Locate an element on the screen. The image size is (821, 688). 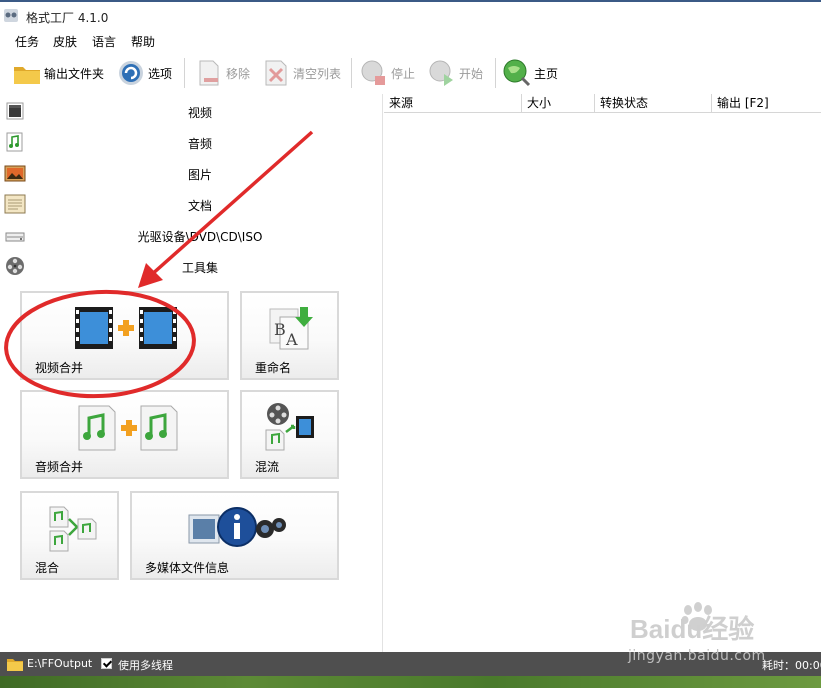
home-button: 主页 is located at coordinates (530, 73).